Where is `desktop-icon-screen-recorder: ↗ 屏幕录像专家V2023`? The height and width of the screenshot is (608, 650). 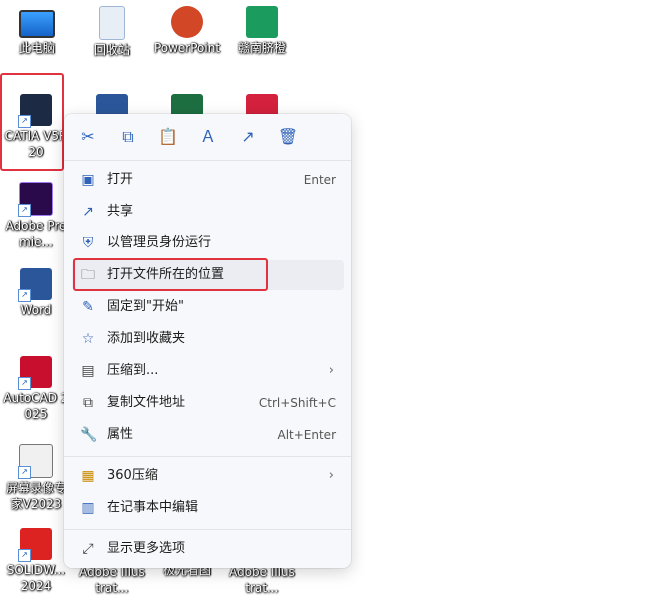
desktop-icon-screen-recorder: ↗ 屏幕录像专家V2023 is located at coordinates (36, 475).